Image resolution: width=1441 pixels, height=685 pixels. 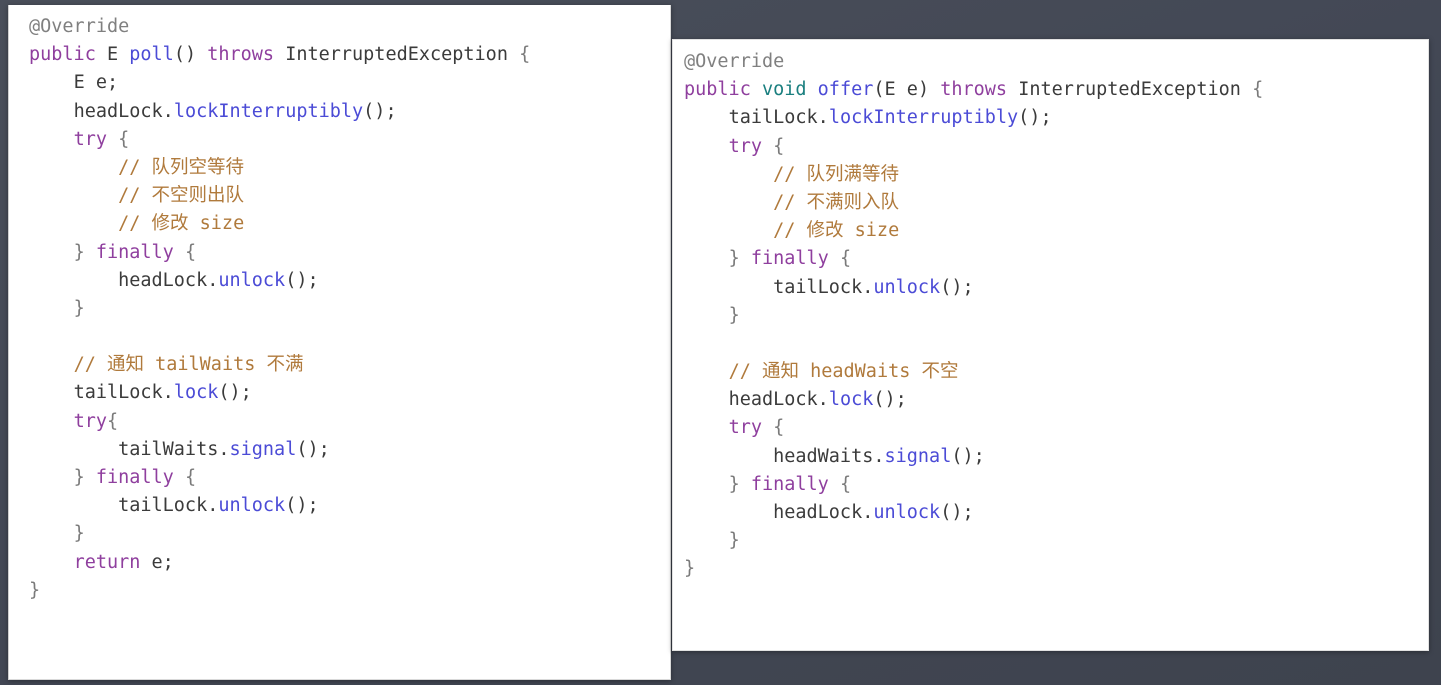 What do you see at coordinates (224, 449) in the screenshot?
I see `code-line: tailWaits.signal();` at bounding box center [224, 449].